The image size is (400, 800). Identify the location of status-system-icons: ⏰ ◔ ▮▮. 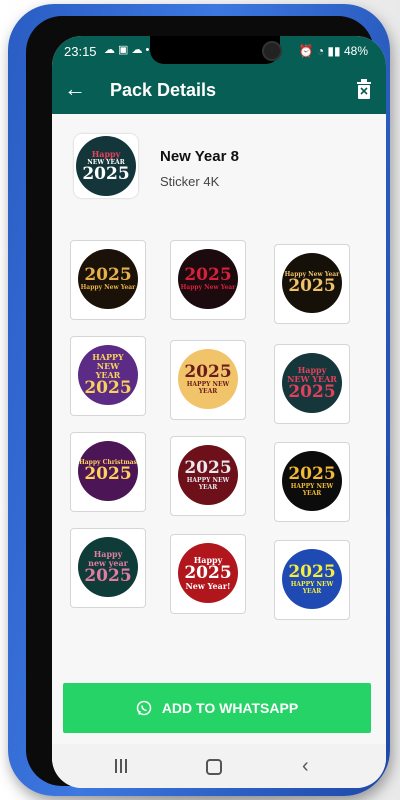
(321, 51).